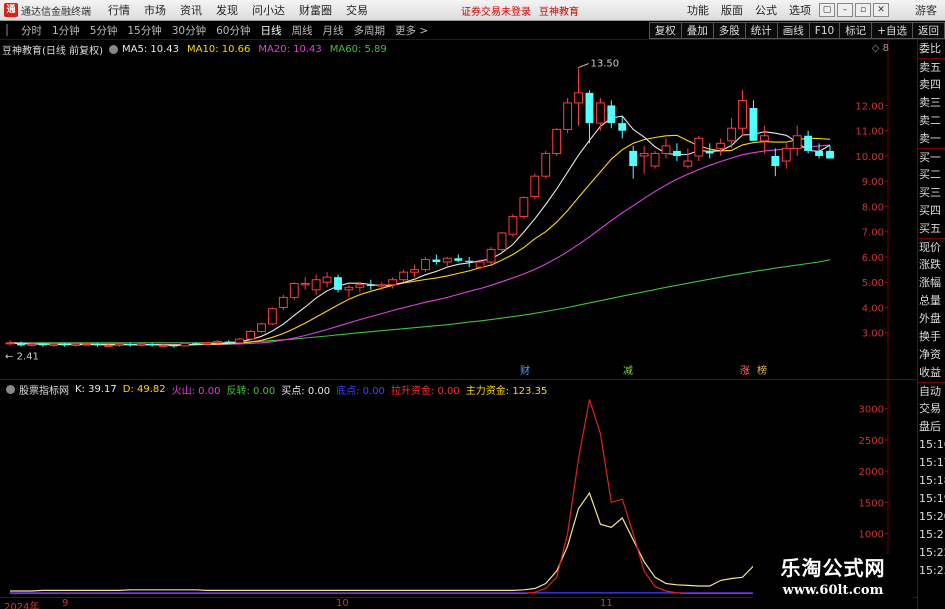 The width and height of the screenshot is (945, 609). I want to click on menu-market: 行情, so click(119, 10).